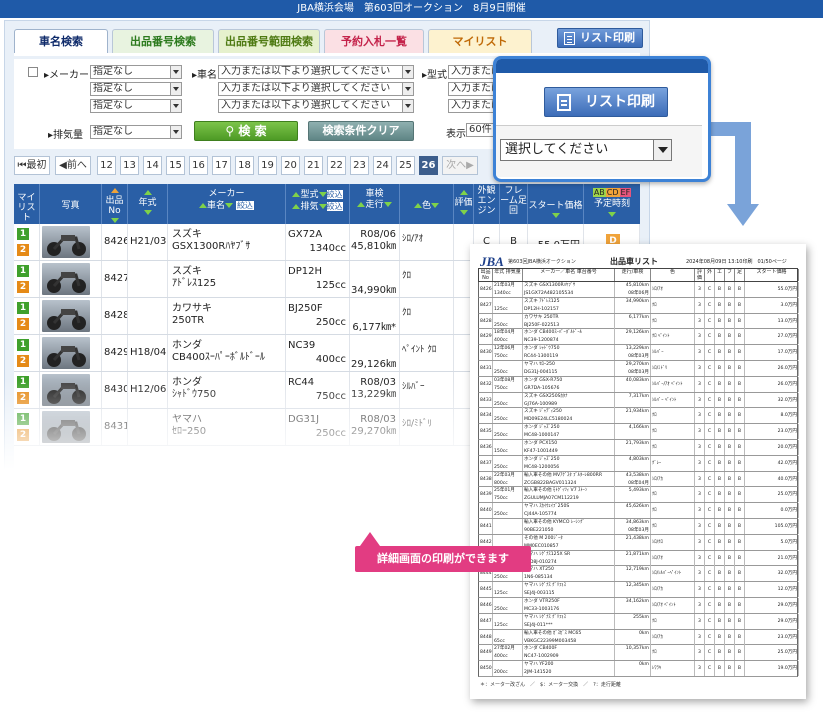  I want to click on printout-lot-cell: 8435, so click(486, 432).